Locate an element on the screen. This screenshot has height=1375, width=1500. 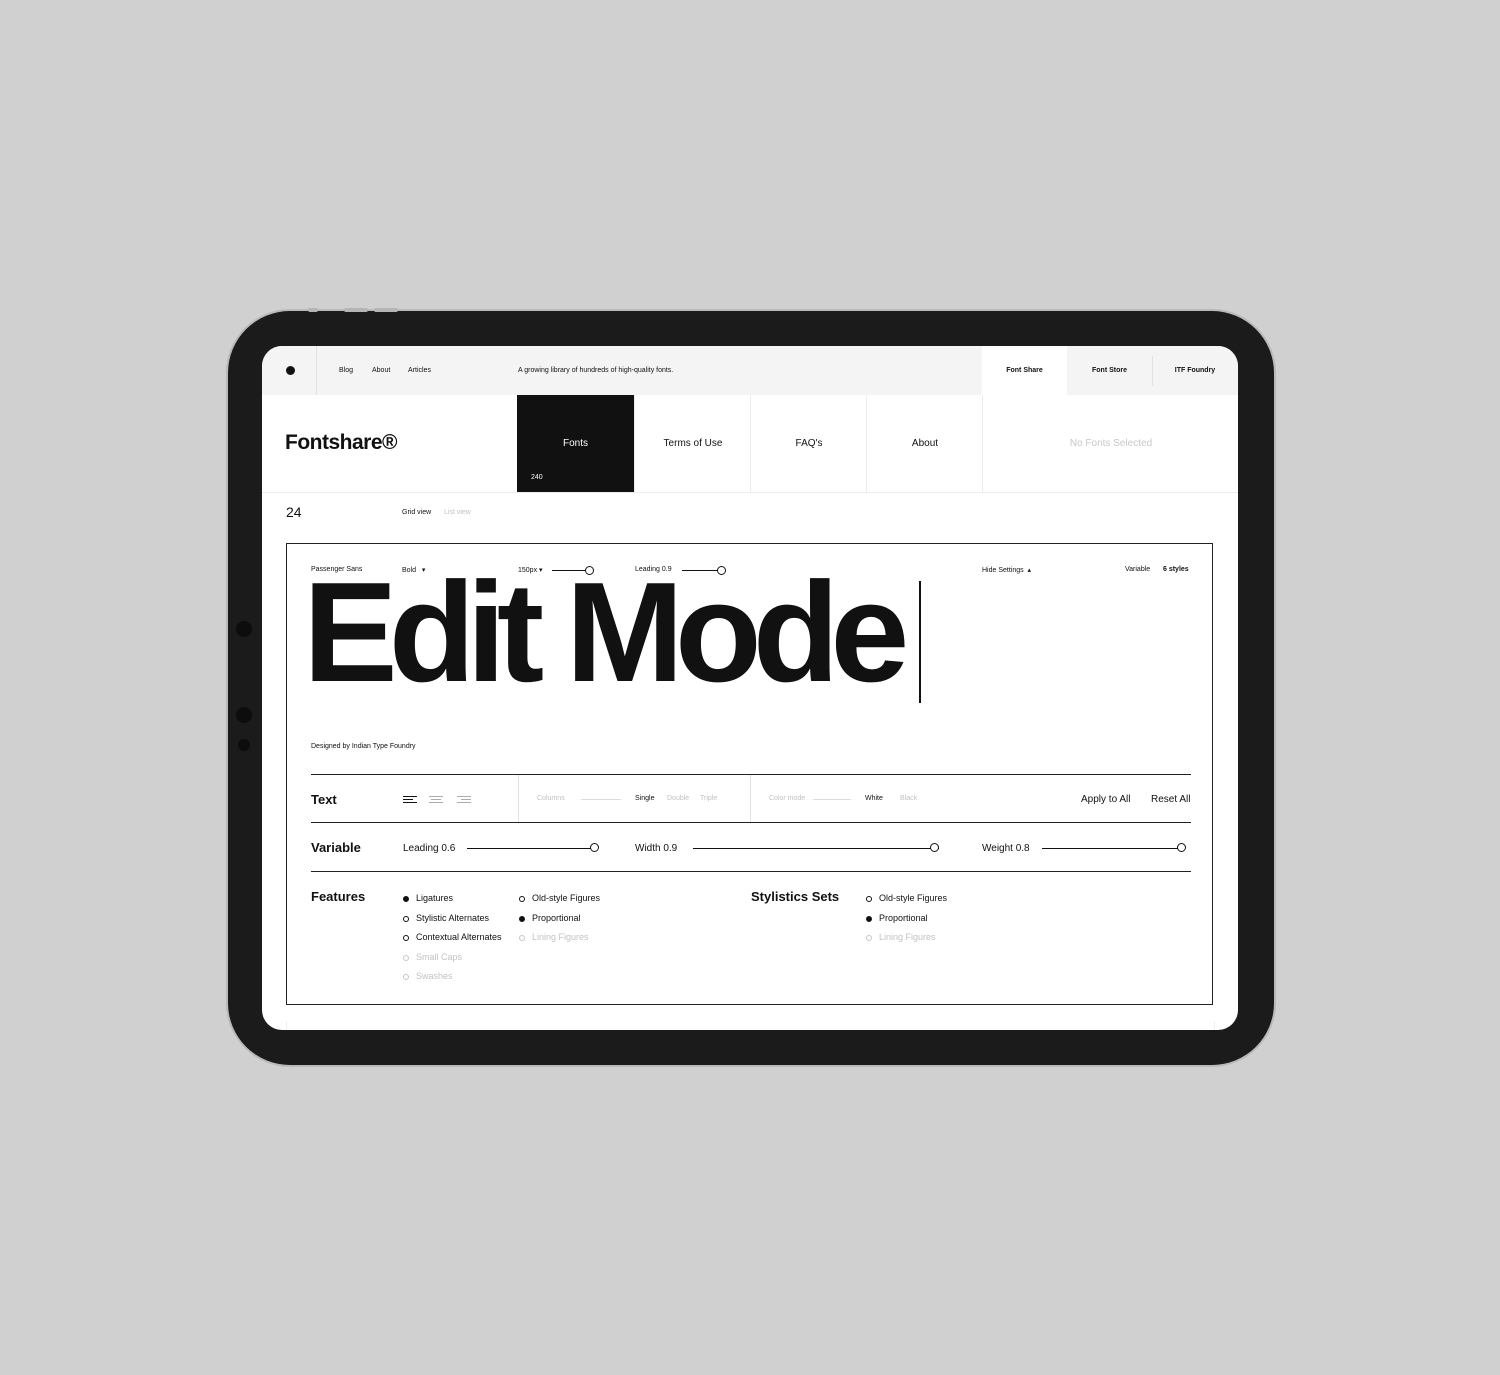
chevron-up-icon: ▴ is located at coordinates (1029, 570).